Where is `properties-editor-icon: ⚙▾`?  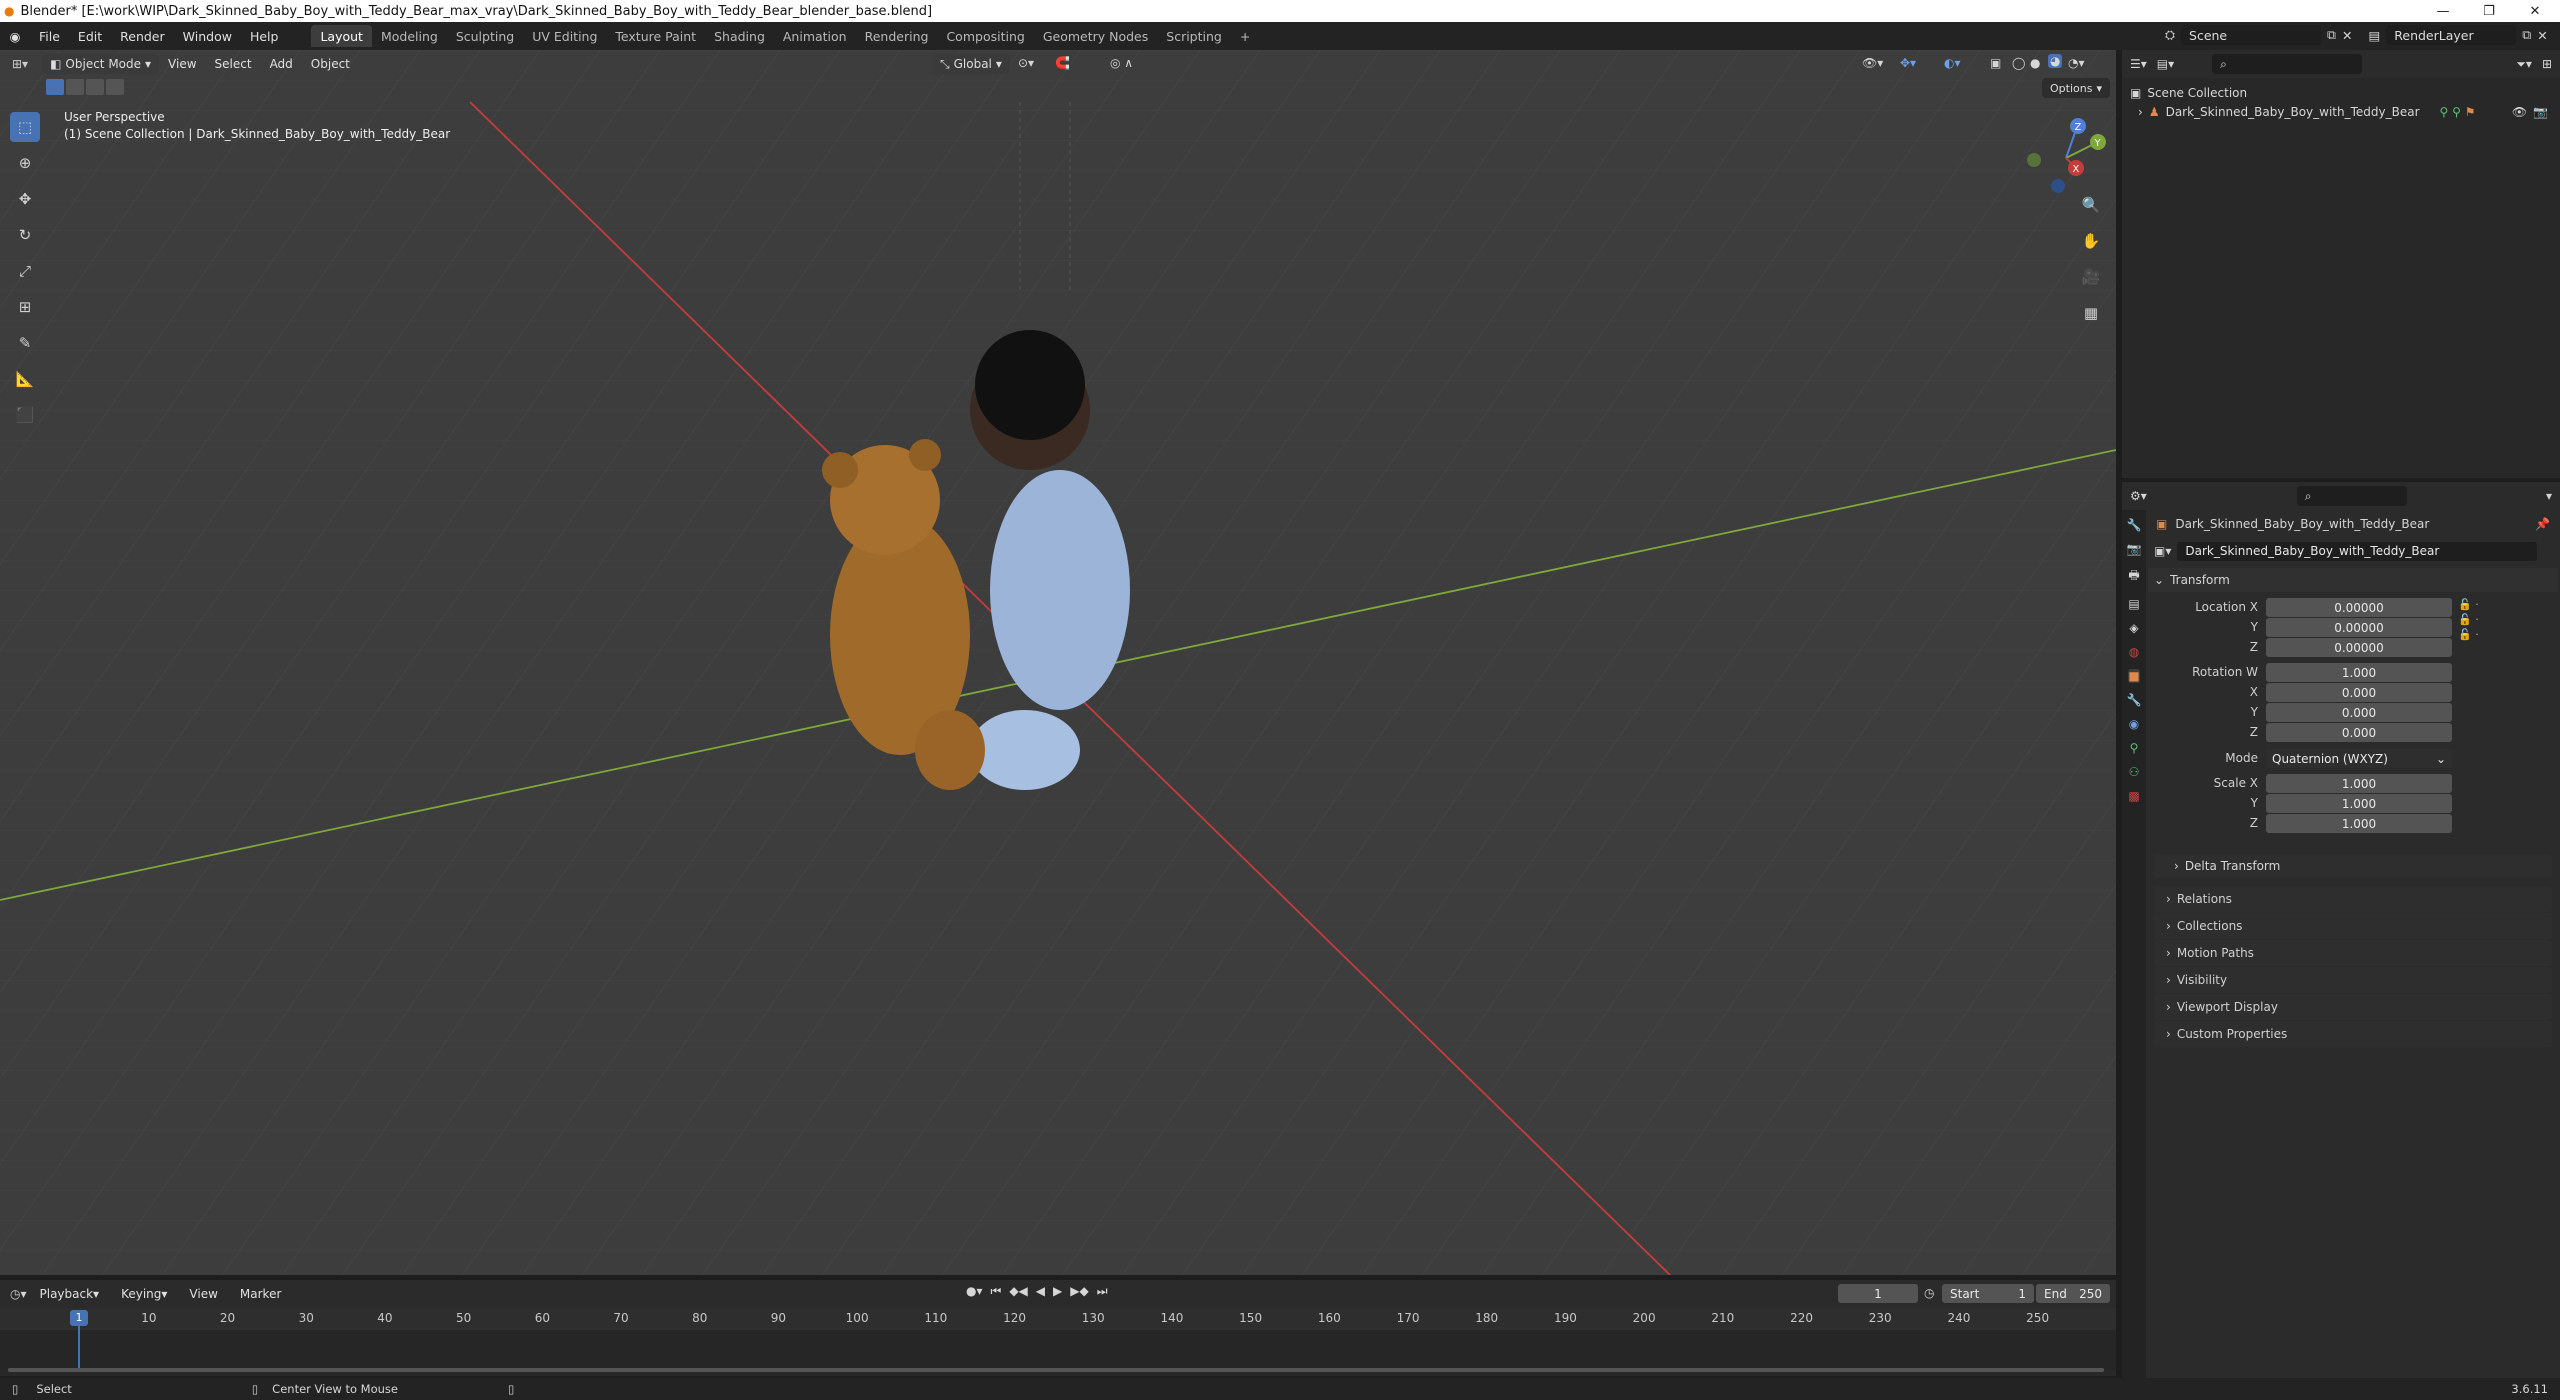
properties-editor-icon: ⚙▾ is located at coordinates (2138, 496).